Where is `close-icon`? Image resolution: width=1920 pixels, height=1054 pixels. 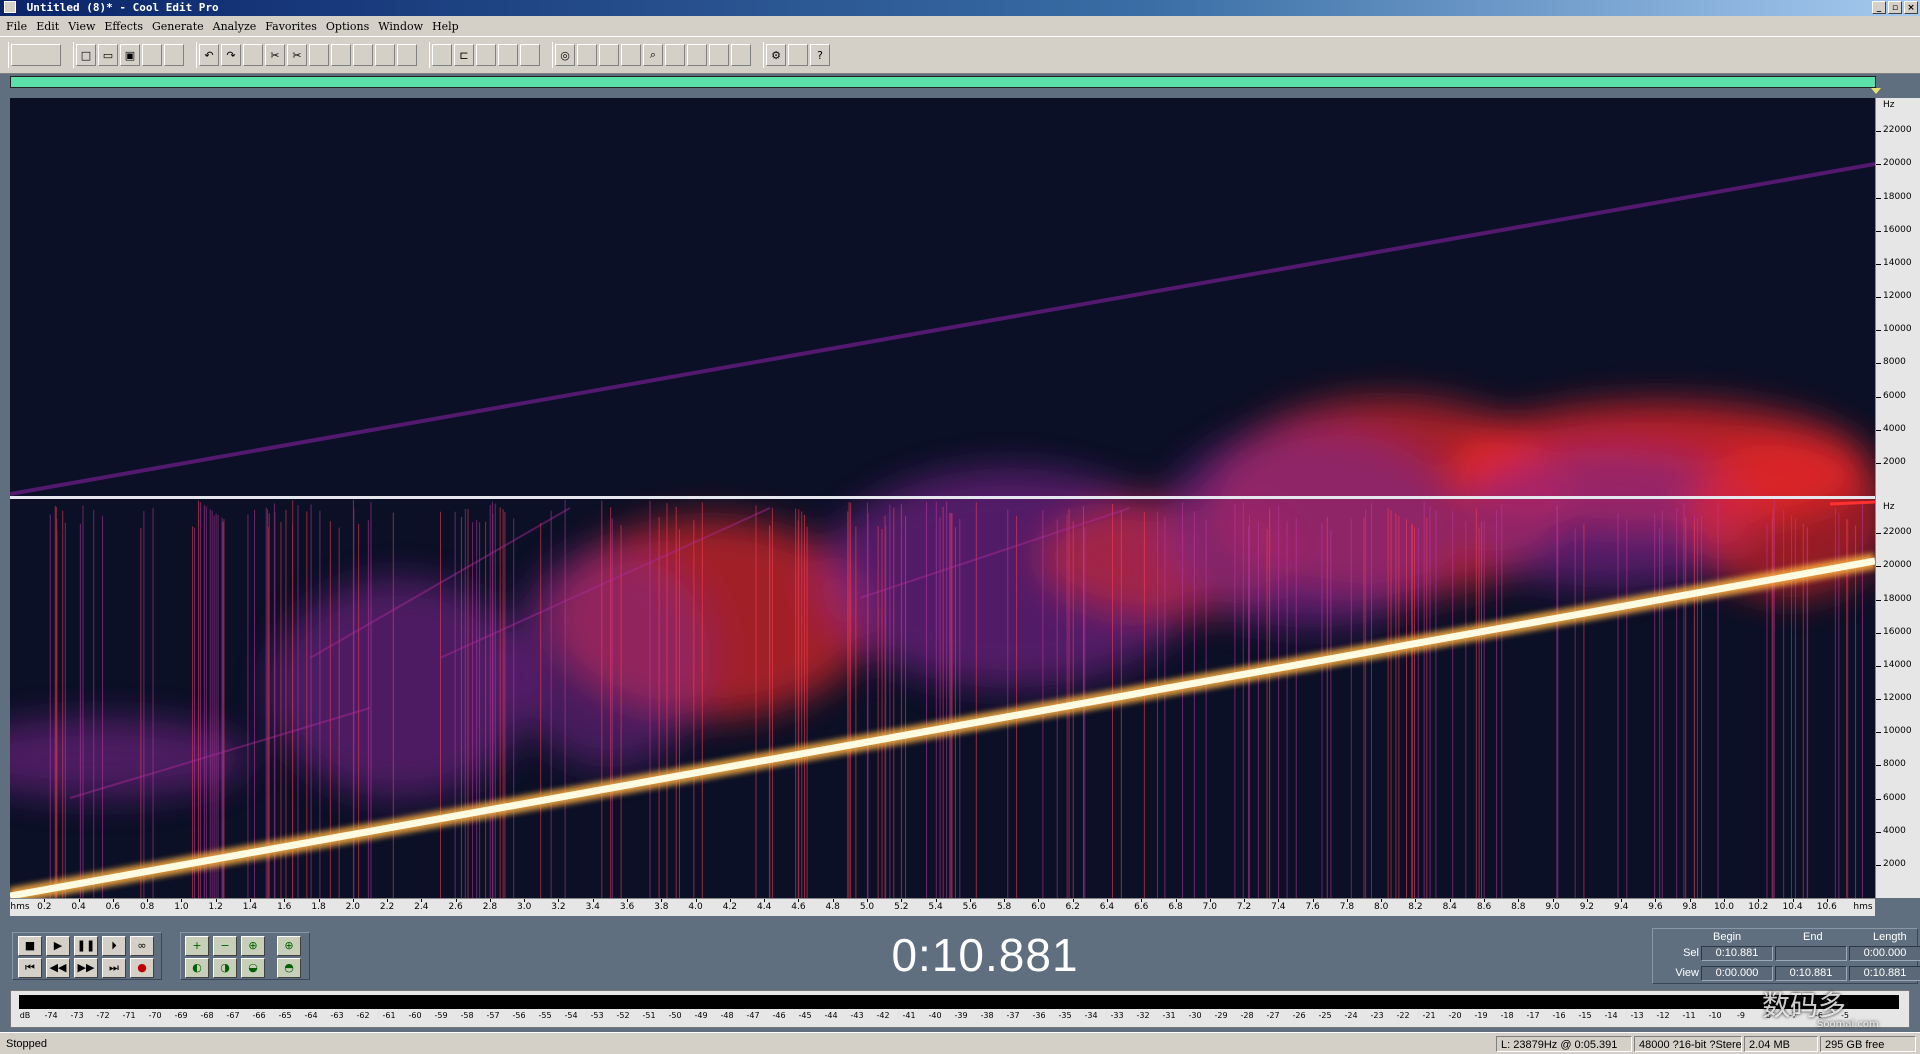 close-icon is located at coordinates (174, 55).